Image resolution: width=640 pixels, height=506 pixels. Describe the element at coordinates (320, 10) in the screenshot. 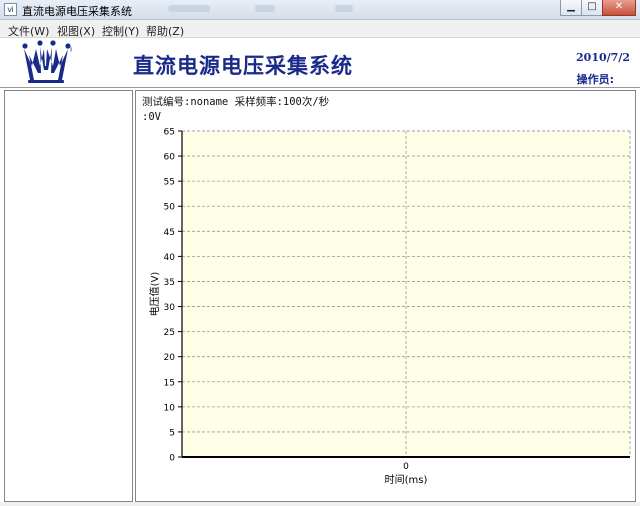

I see `title-bar: ⅵ 直流电源电压采集系统 ▁ □ ✕` at that location.